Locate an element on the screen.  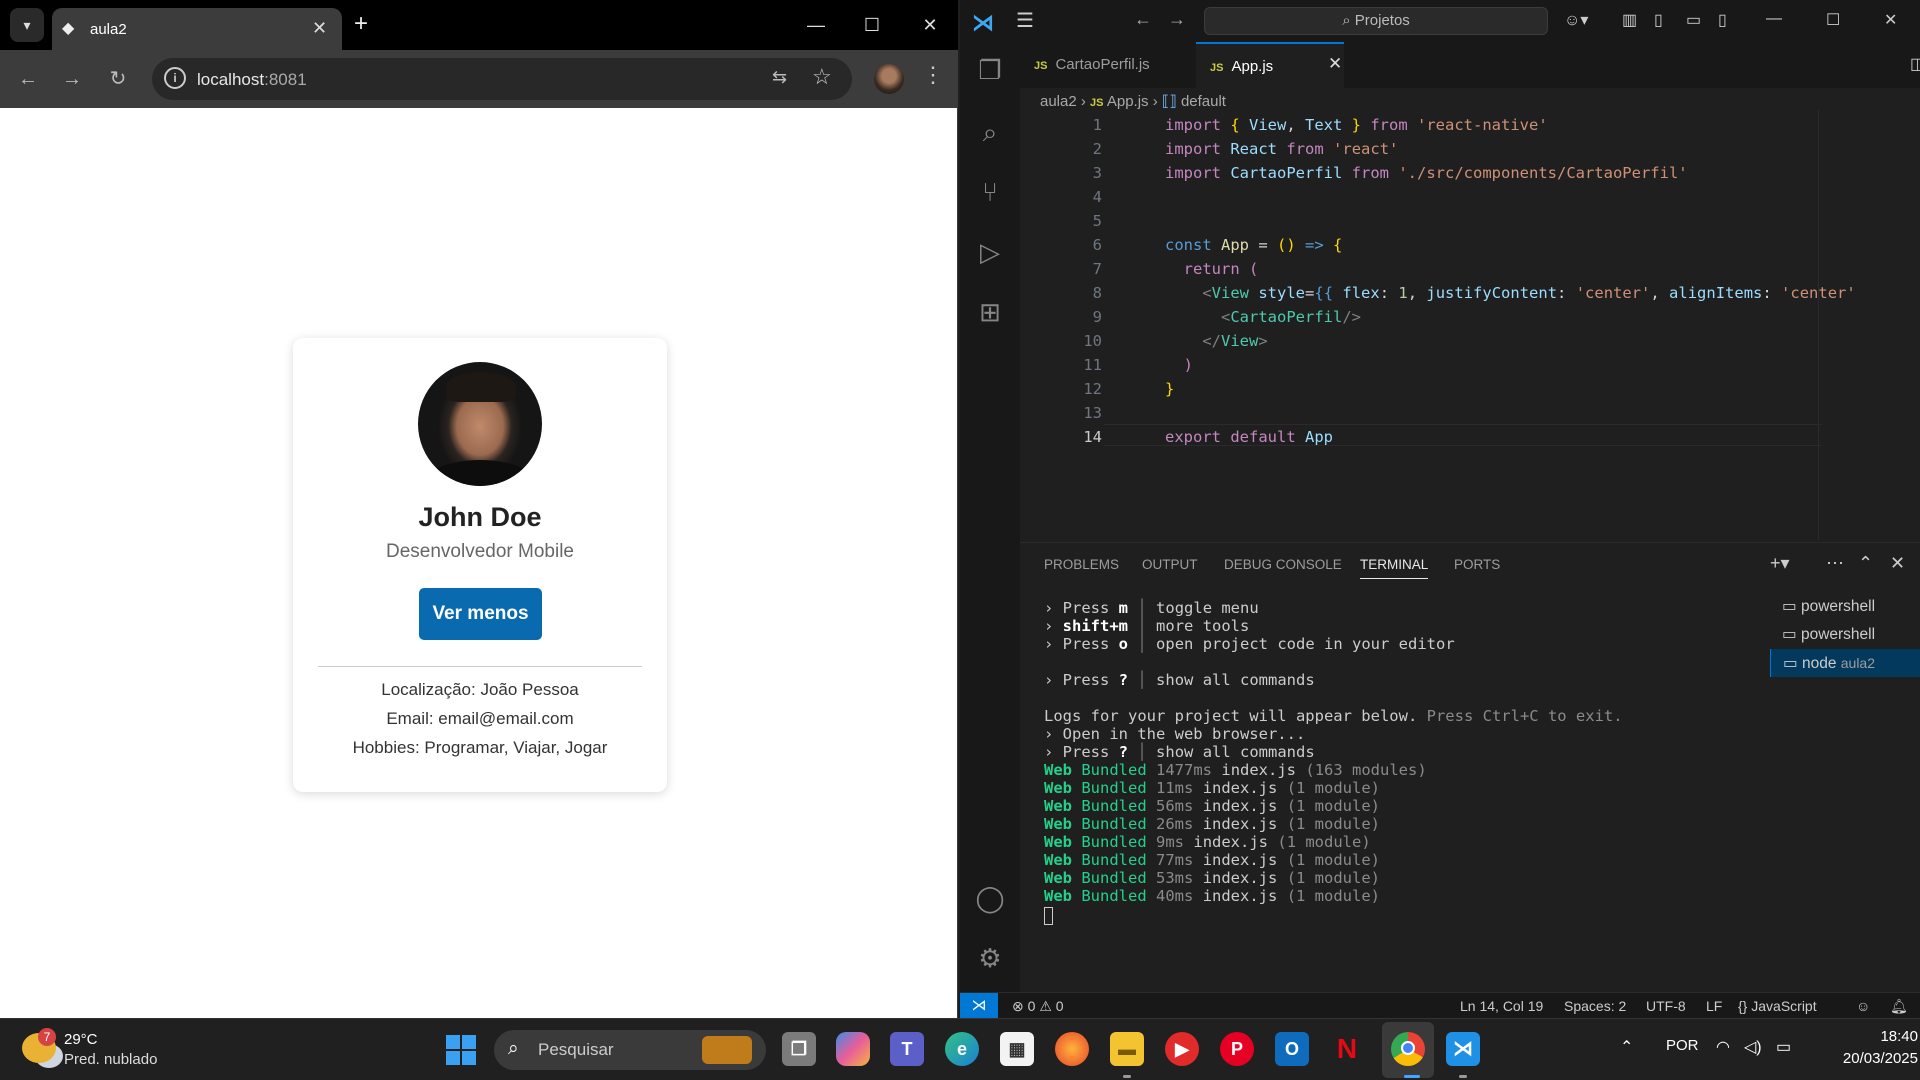
language-mode: {} JavaScript is located at coordinates (1777, 1006).